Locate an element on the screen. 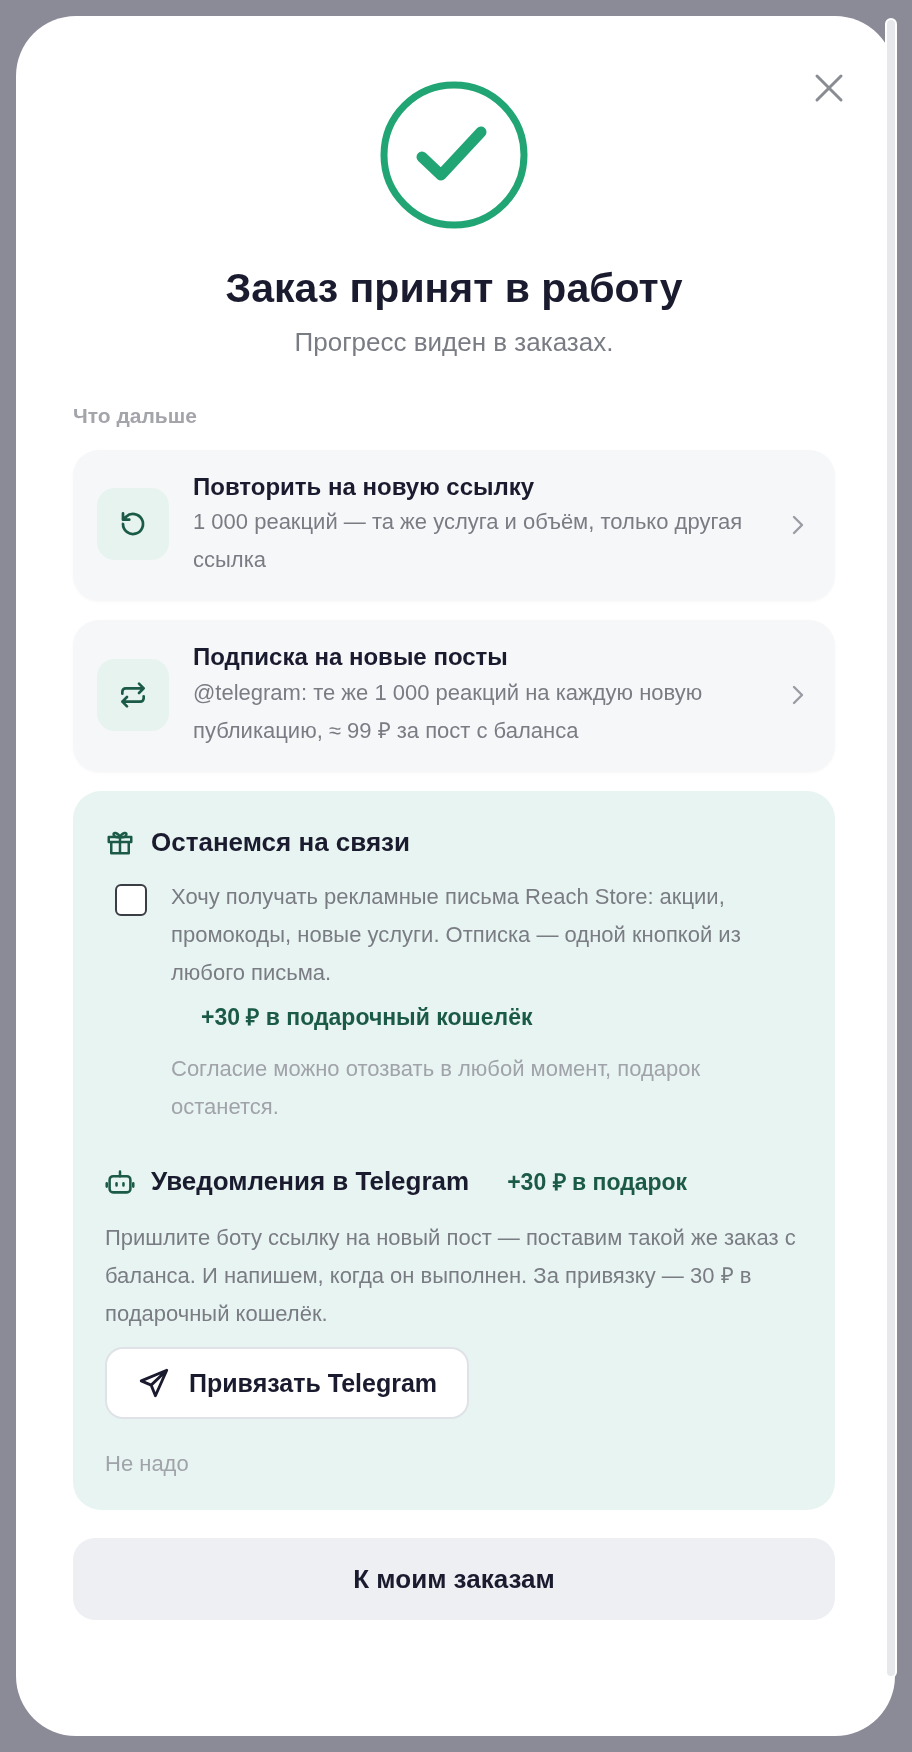 The image size is (912, 1752). success-check-icon is located at coordinates (454, 155).